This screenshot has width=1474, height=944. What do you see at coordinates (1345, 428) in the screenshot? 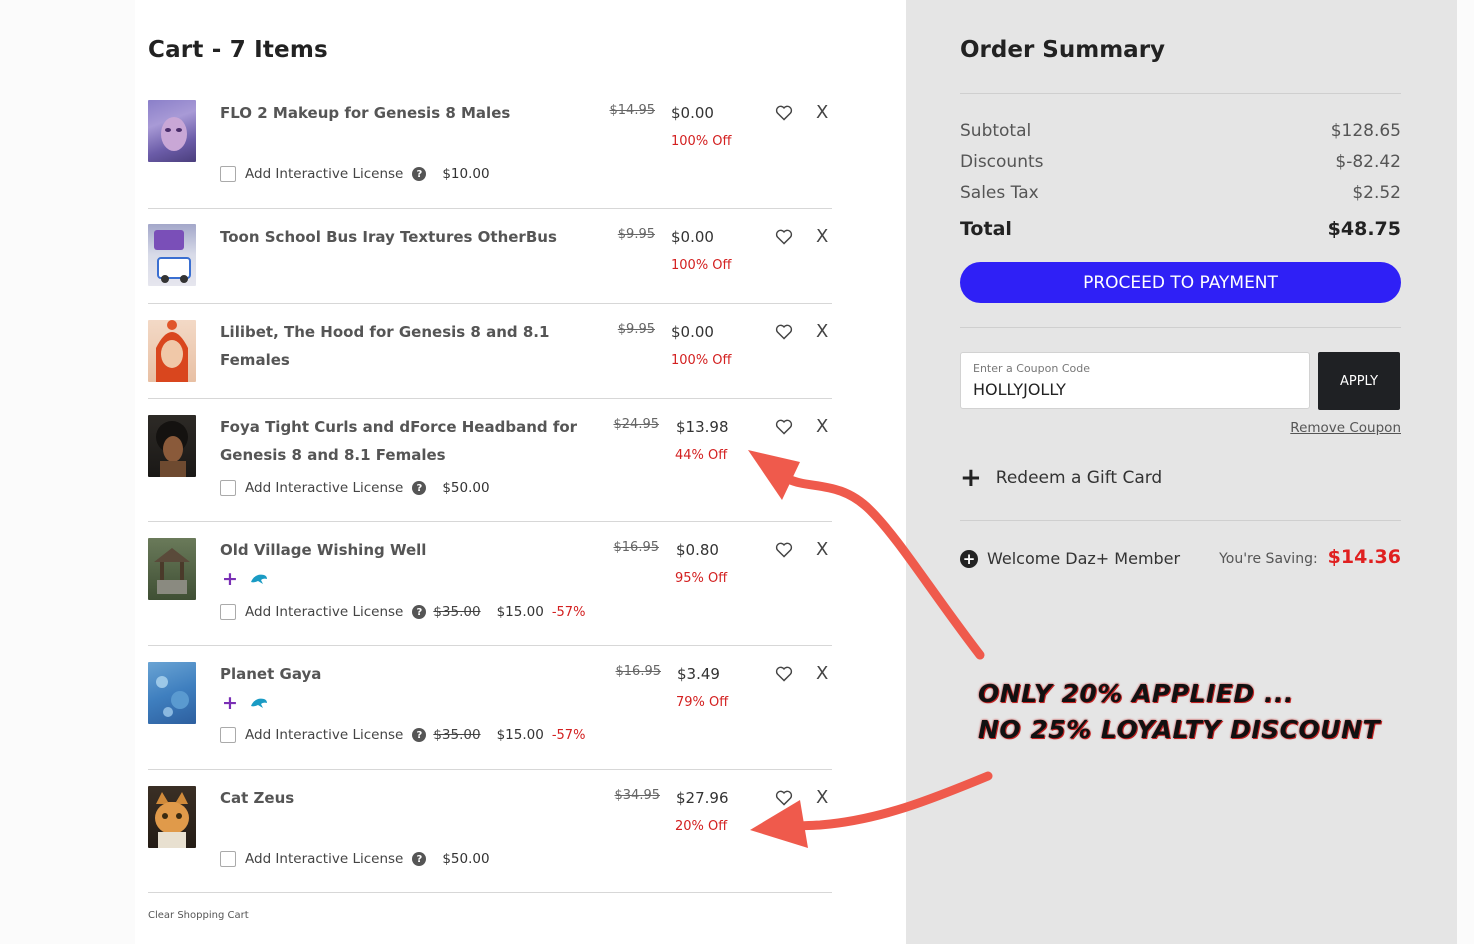
I see `remove-coupon-link: Remove Coupon` at bounding box center [1345, 428].